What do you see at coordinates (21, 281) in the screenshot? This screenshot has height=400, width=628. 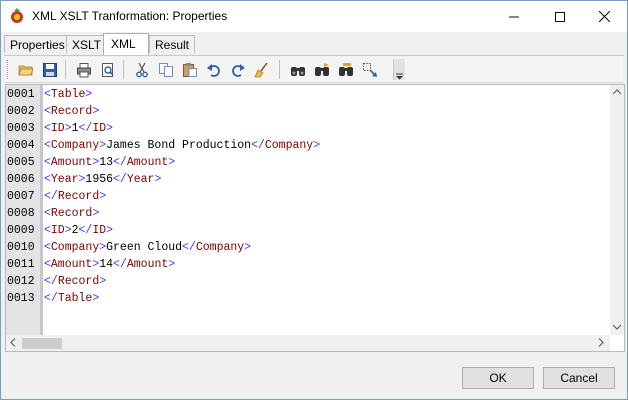 I see `line-number: 0012` at bounding box center [21, 281].